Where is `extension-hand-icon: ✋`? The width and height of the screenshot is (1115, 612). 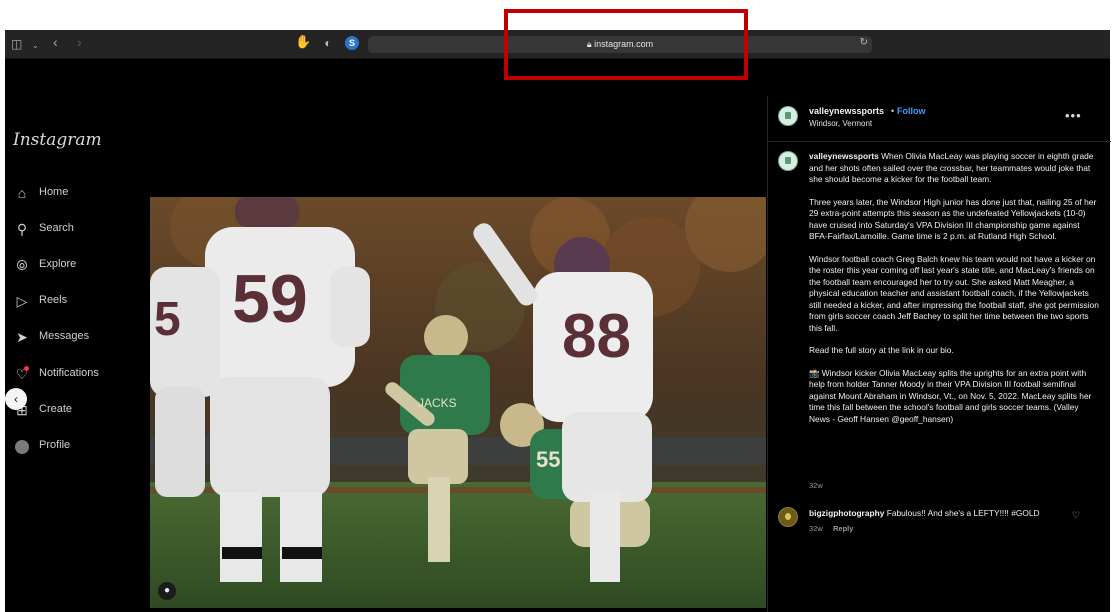
extension-hand-icon: ✋ is located at coordinates (303, 42).